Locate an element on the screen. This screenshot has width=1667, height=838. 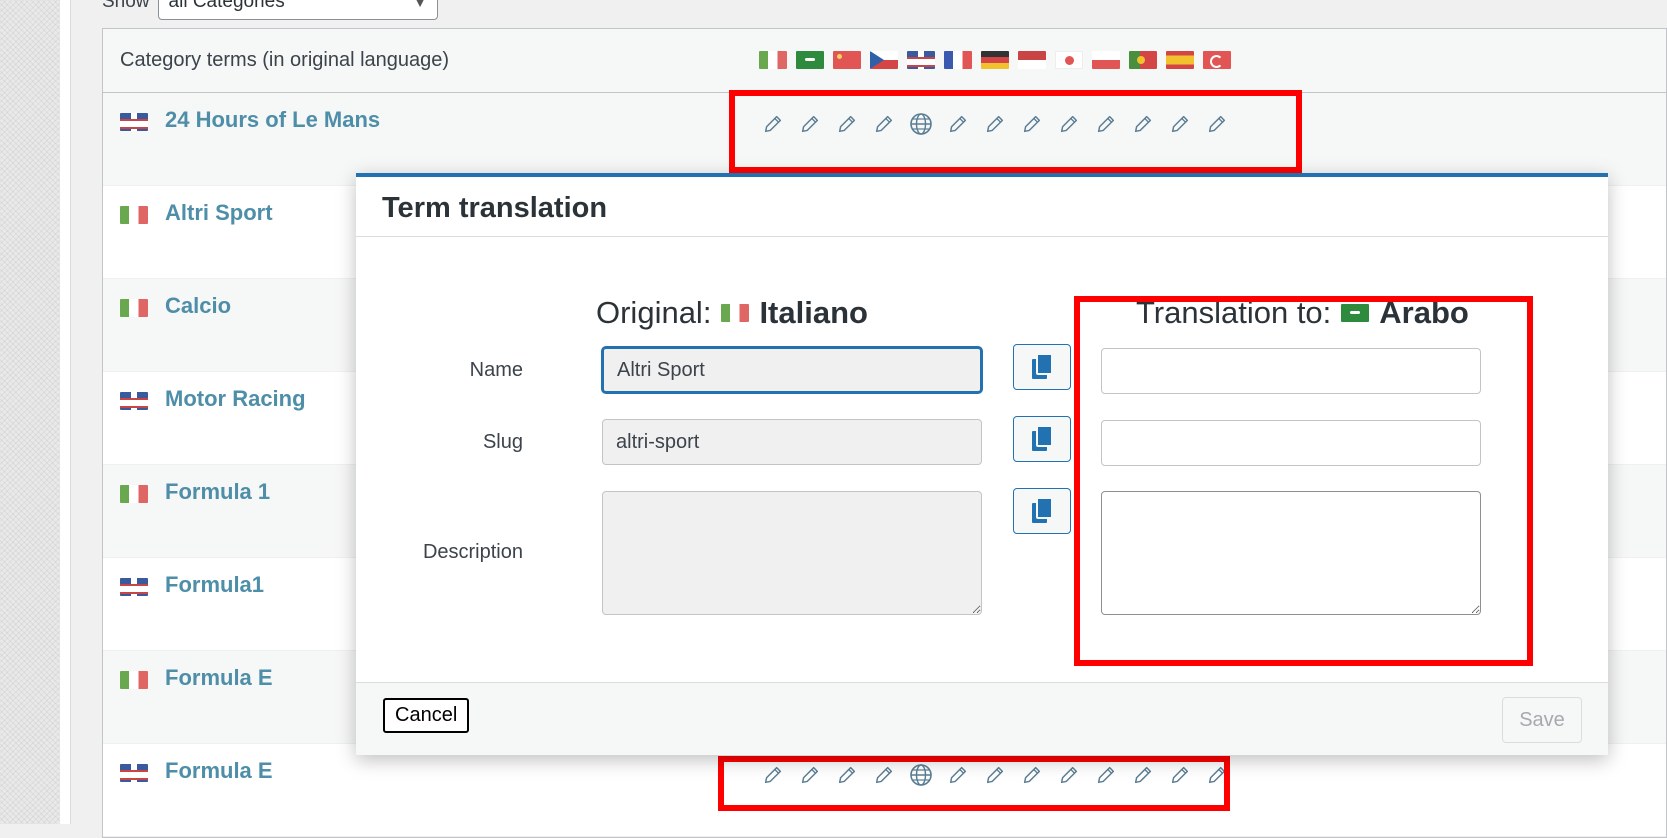
save-button: Save is located at coordinates (1542, 720).